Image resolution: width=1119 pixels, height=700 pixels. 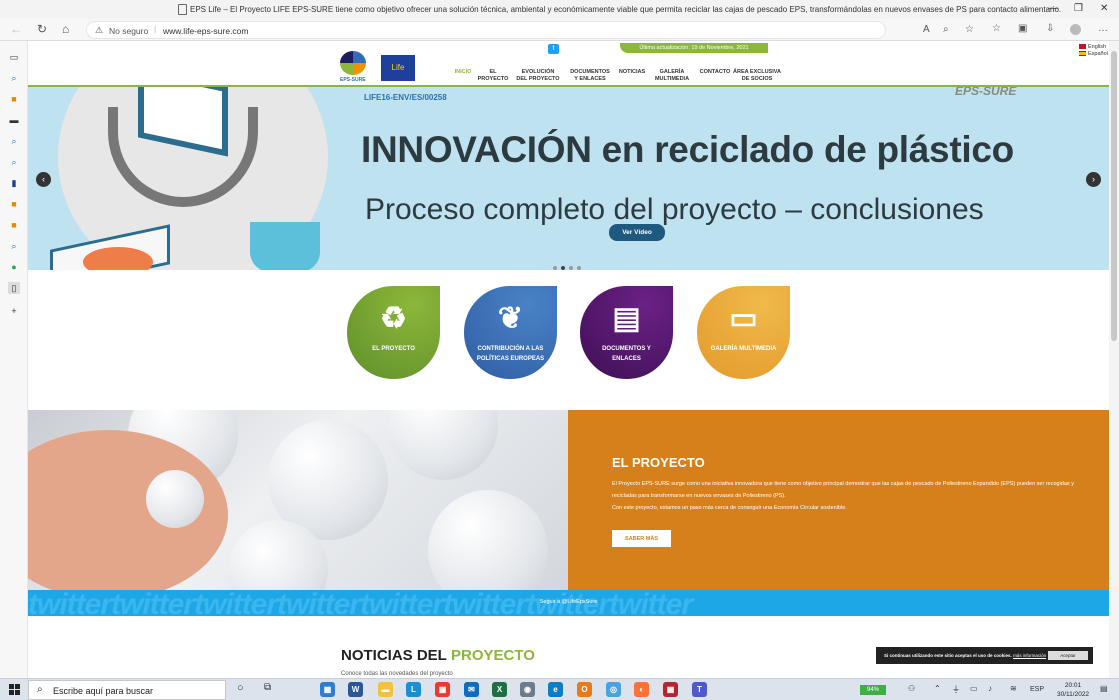 I want to click on menu-galeria: GALERÍA MULTIMEDIA, so click(x=672, y=76).